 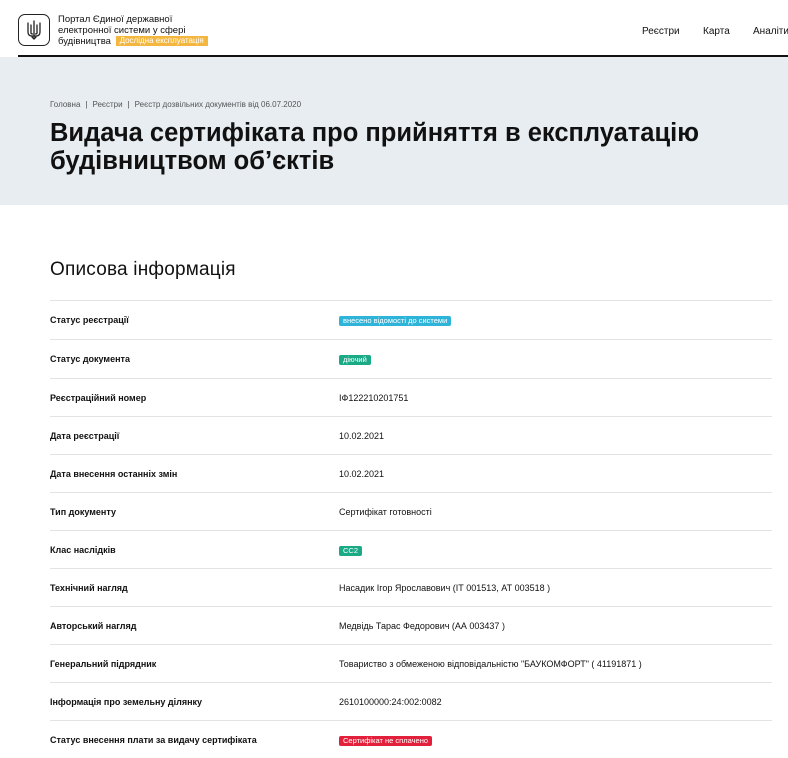 What do you see at coordinates (385, 512) in the screenshot?
I see `row-value: Сертифікат готовності` at bounding box center [385, 512].